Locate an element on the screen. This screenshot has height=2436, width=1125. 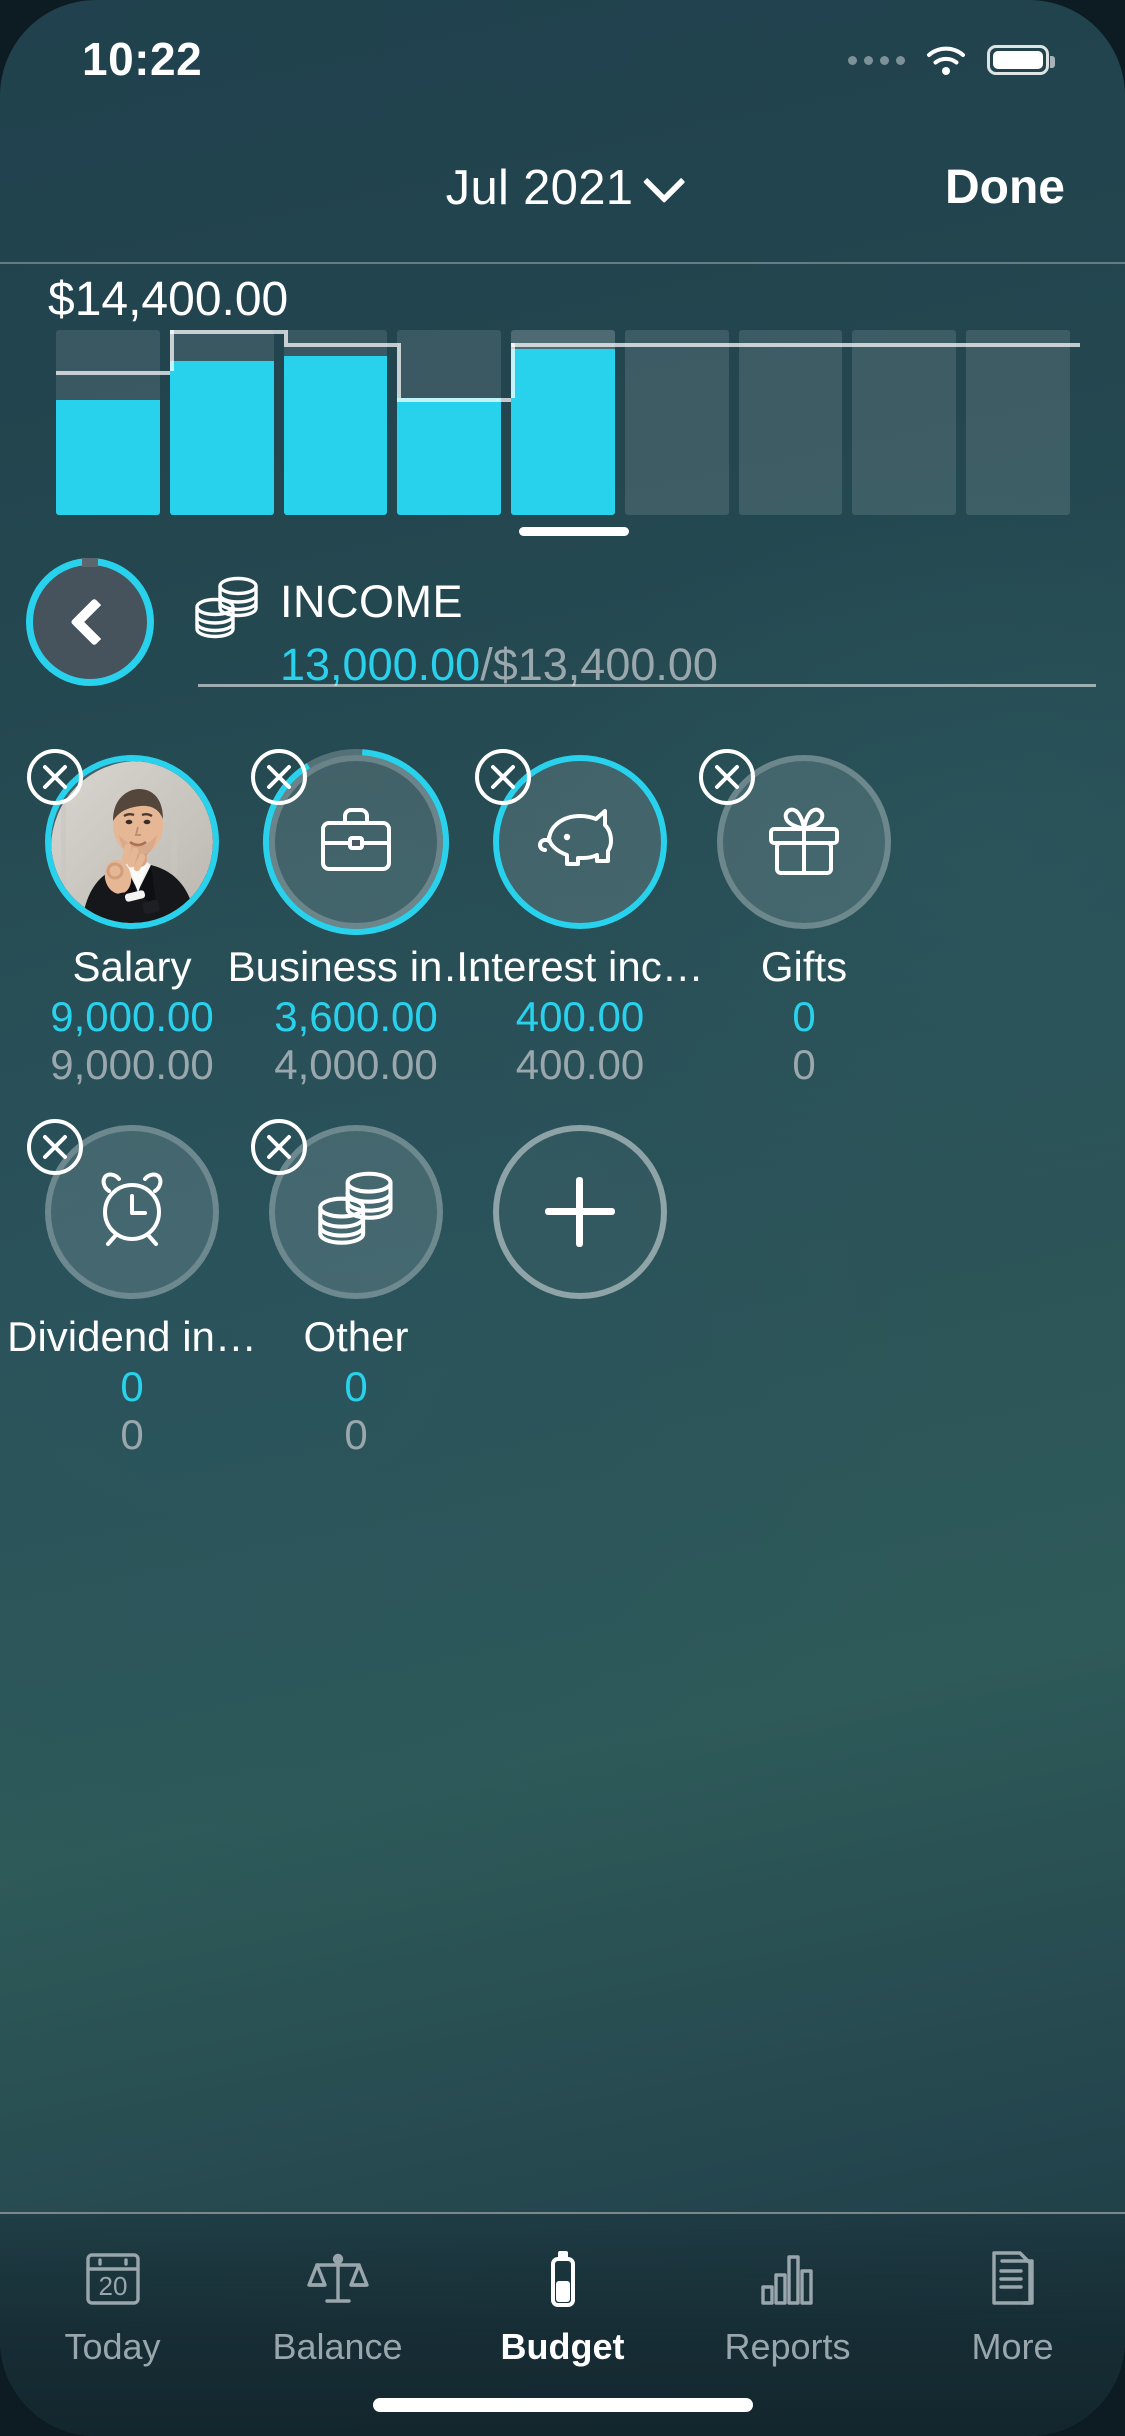
summary-total-sep: / is located at coordinates (486, 664).